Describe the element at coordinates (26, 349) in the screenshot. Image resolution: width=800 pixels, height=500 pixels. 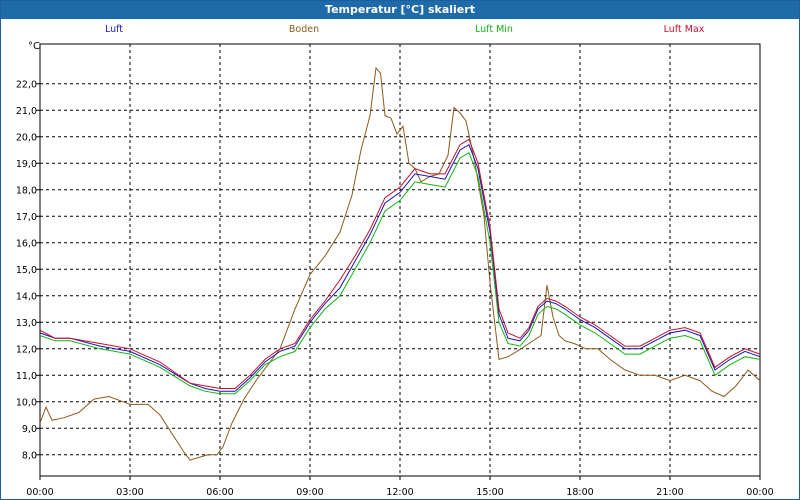
I see `y-tick-label: 12,0` at that location.